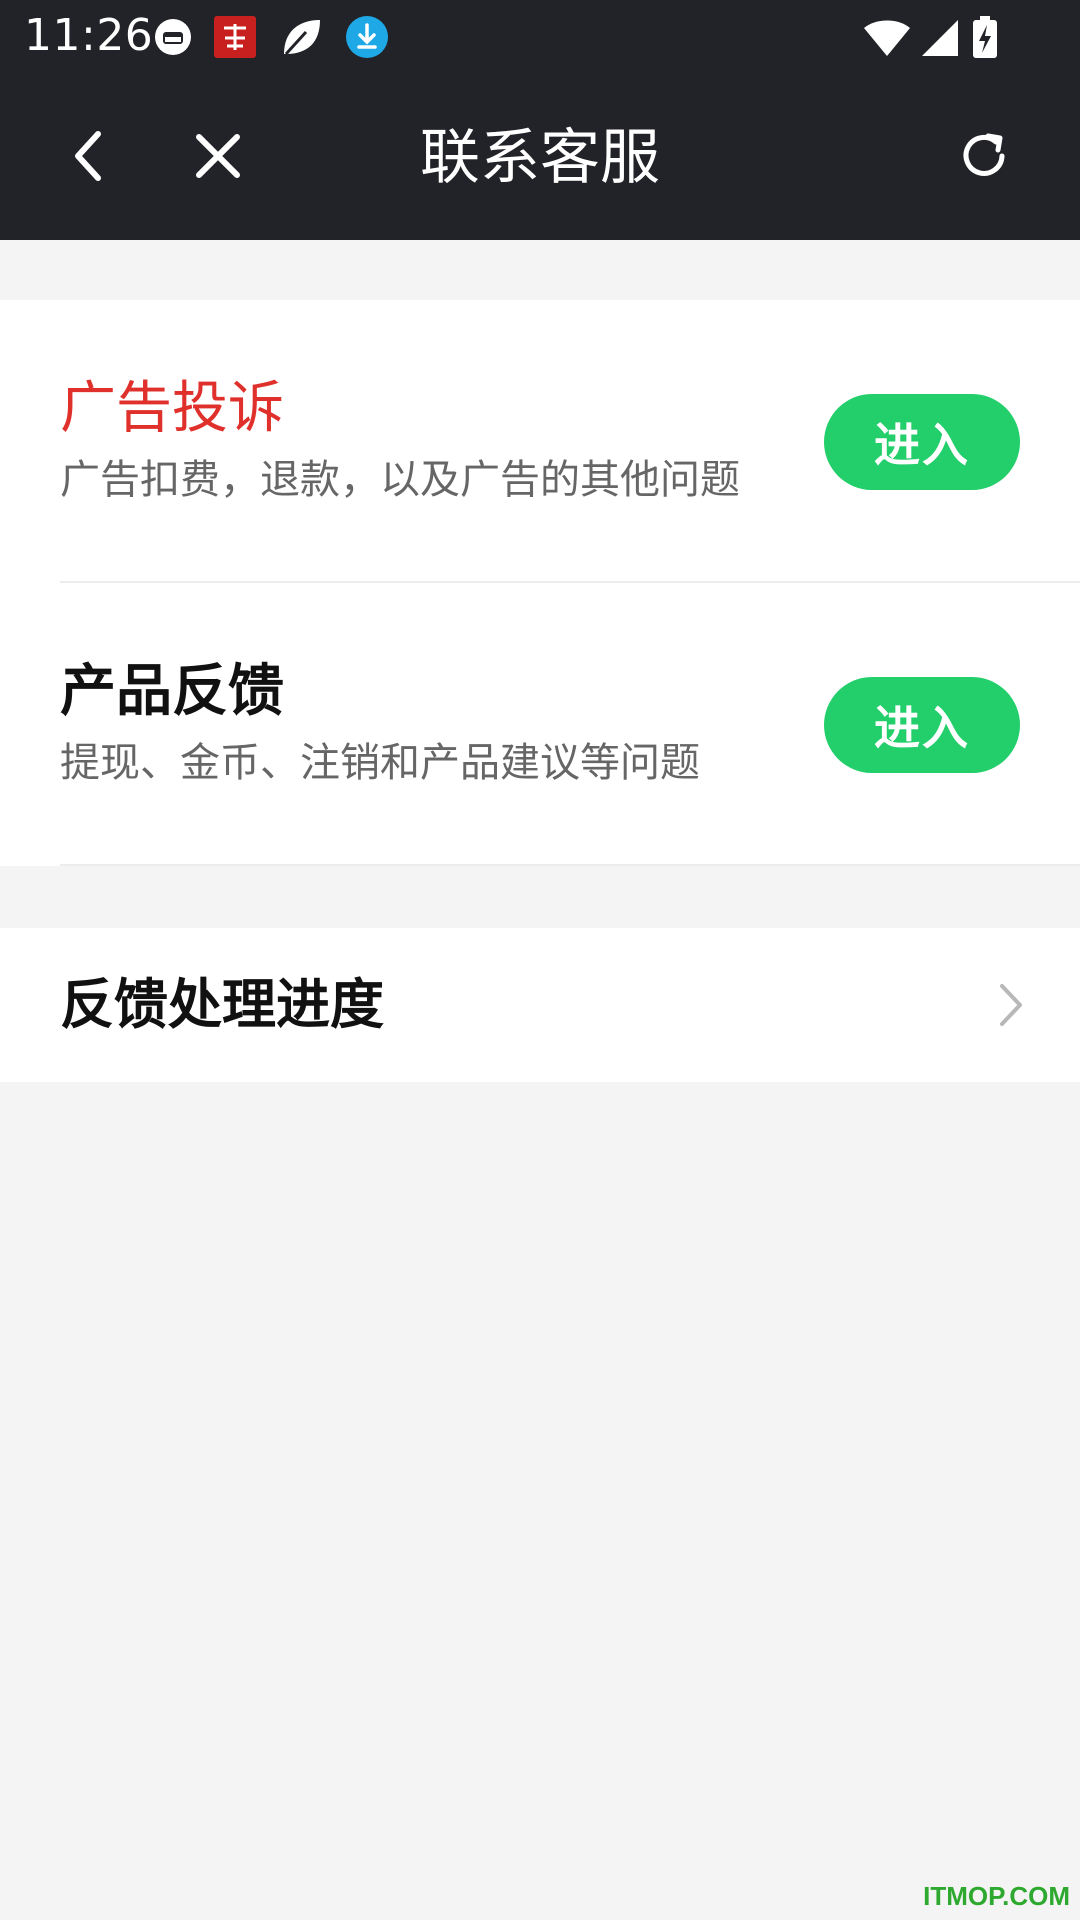 The width and height of the screenshot is (1080, 1920). Describe the element at coordinates (940, 38) in the screenshot. I see `signal-icon` at that location.